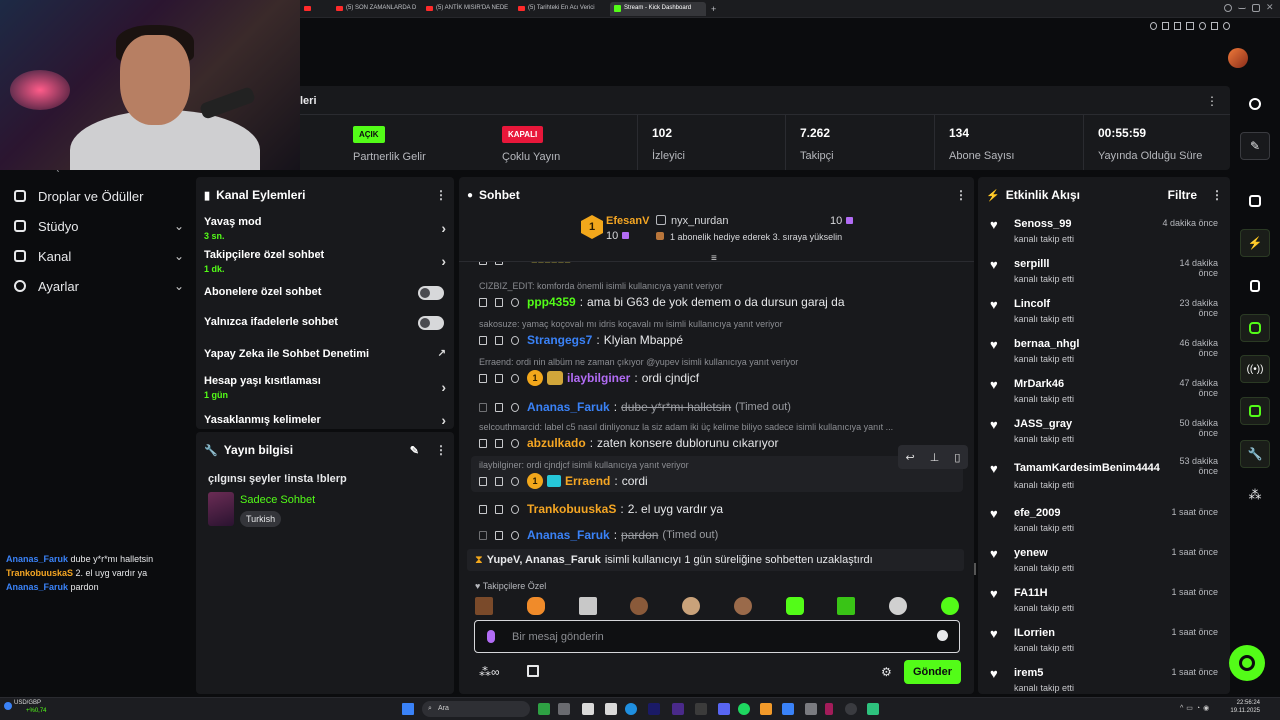 The height and width of the screenshot is (720, 1280). What do you see at coordinates (598, 378) in the screenshot?
I see `chat-username: ilaybilginer` at bounding box center [598, 378].